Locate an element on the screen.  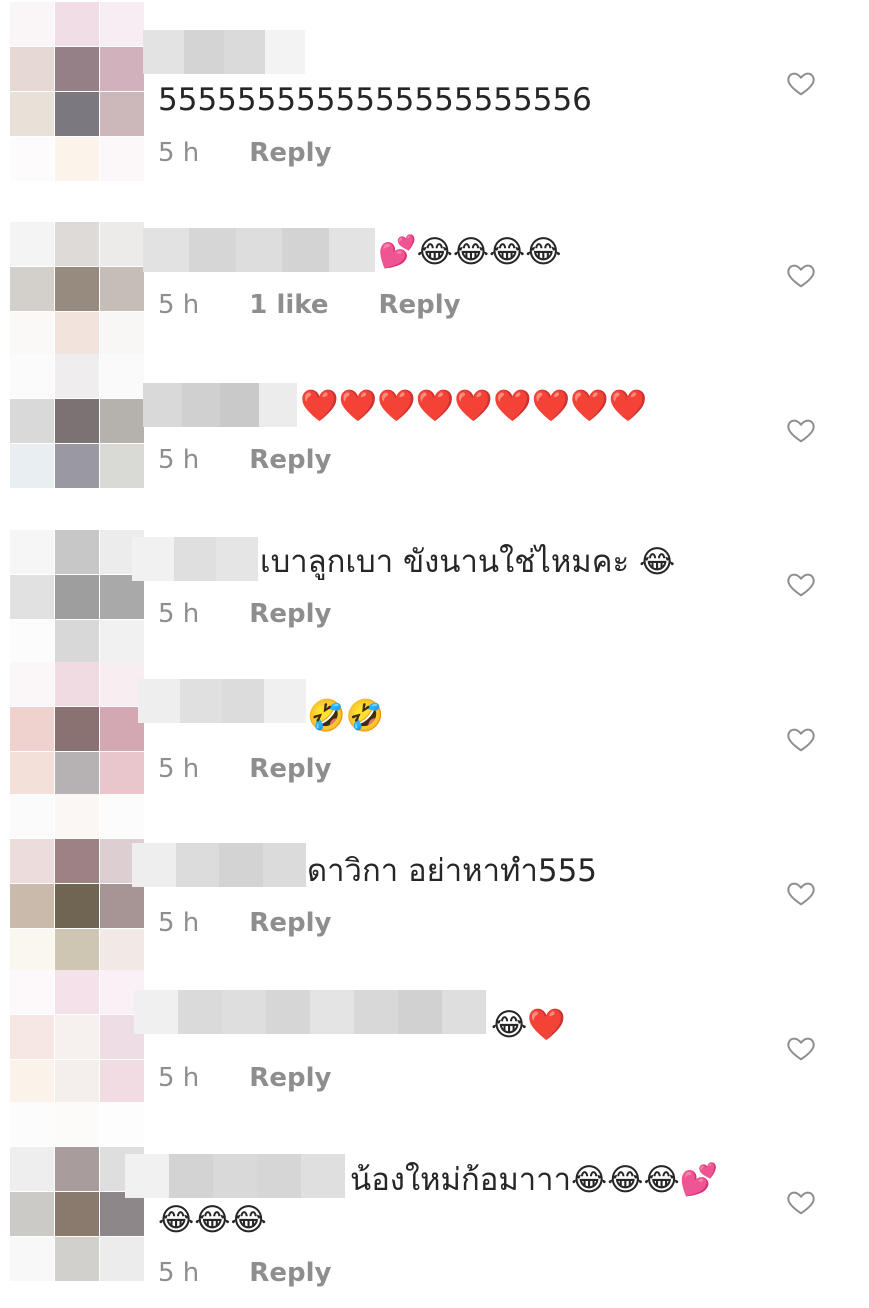
comment-text: 5555555555555555555556 is located at coordinates (375, 100).